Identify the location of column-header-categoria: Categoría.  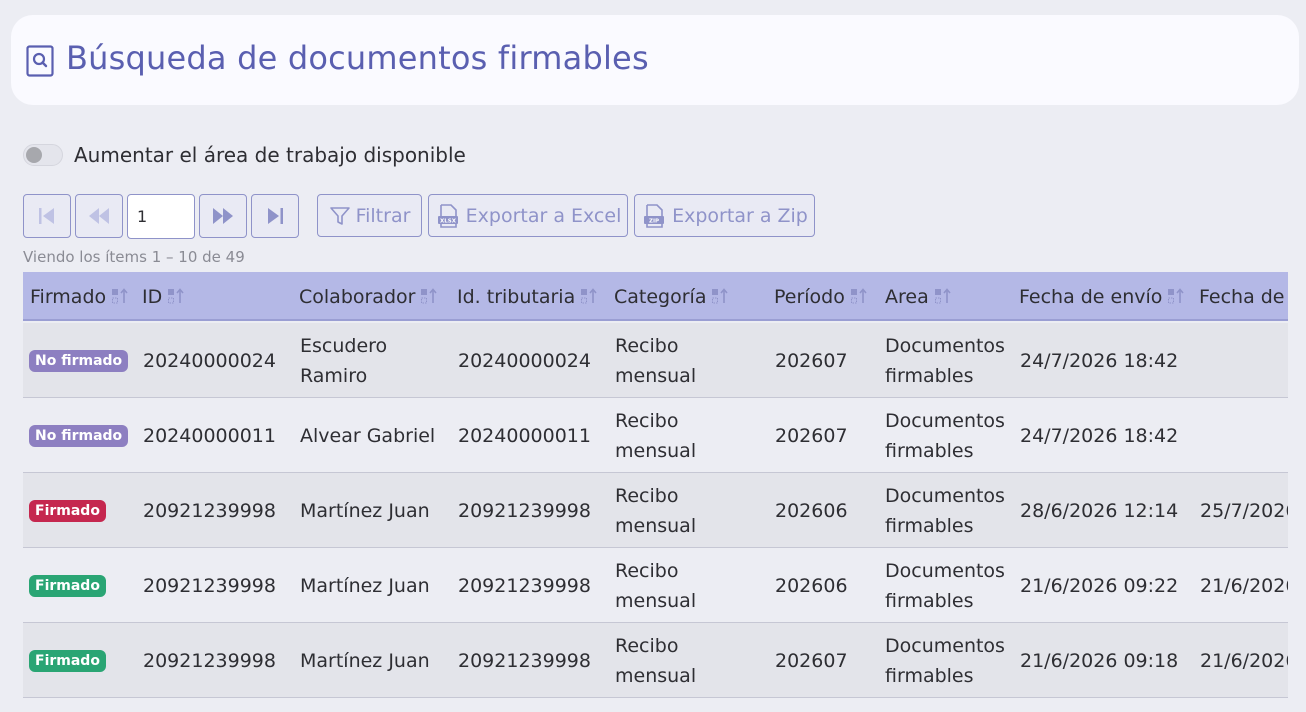
(671, 296).